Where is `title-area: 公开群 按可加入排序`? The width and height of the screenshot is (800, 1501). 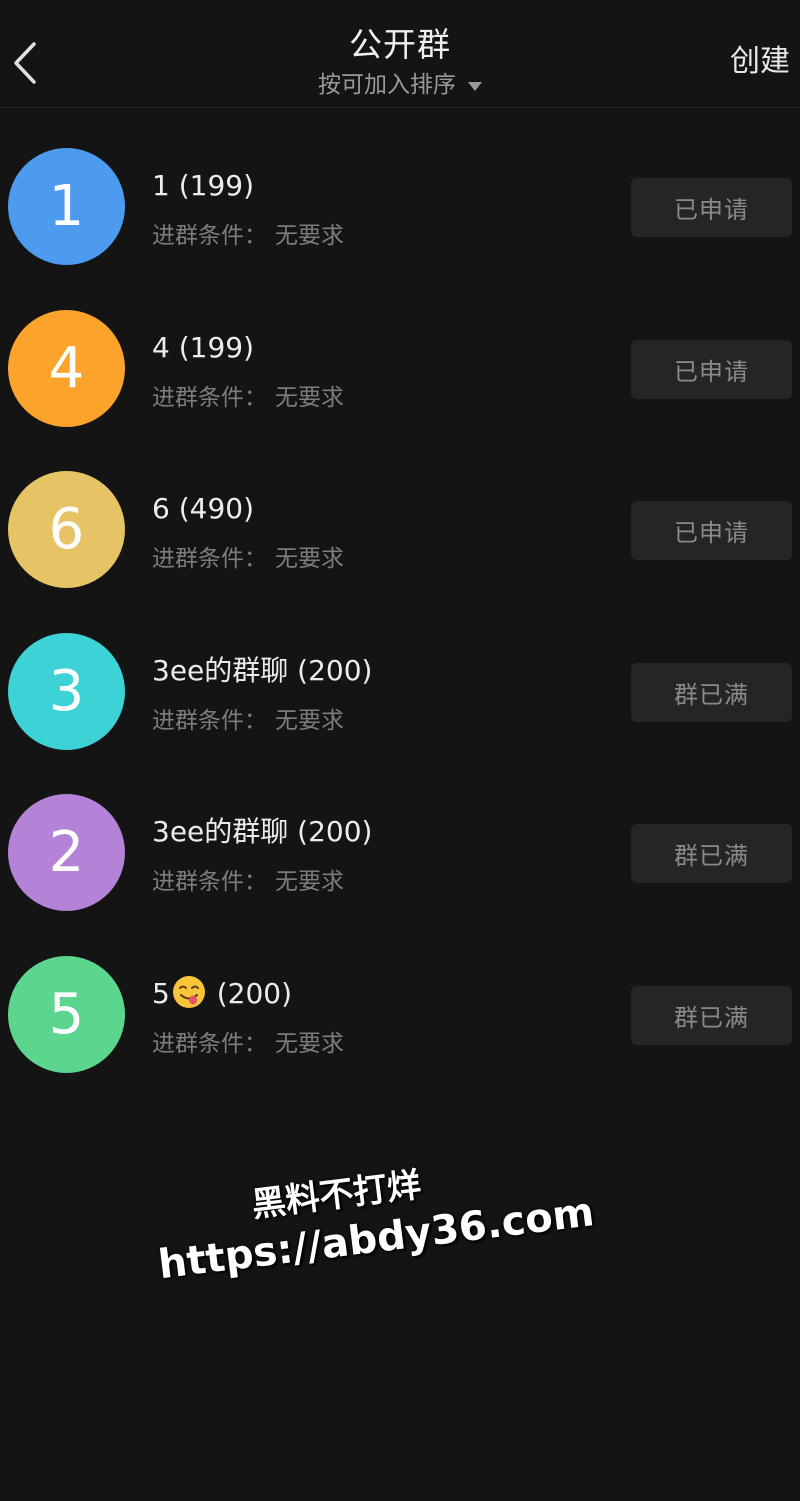 title-area: 公开群 按可加入排序 is located at coordinates (400, 63).